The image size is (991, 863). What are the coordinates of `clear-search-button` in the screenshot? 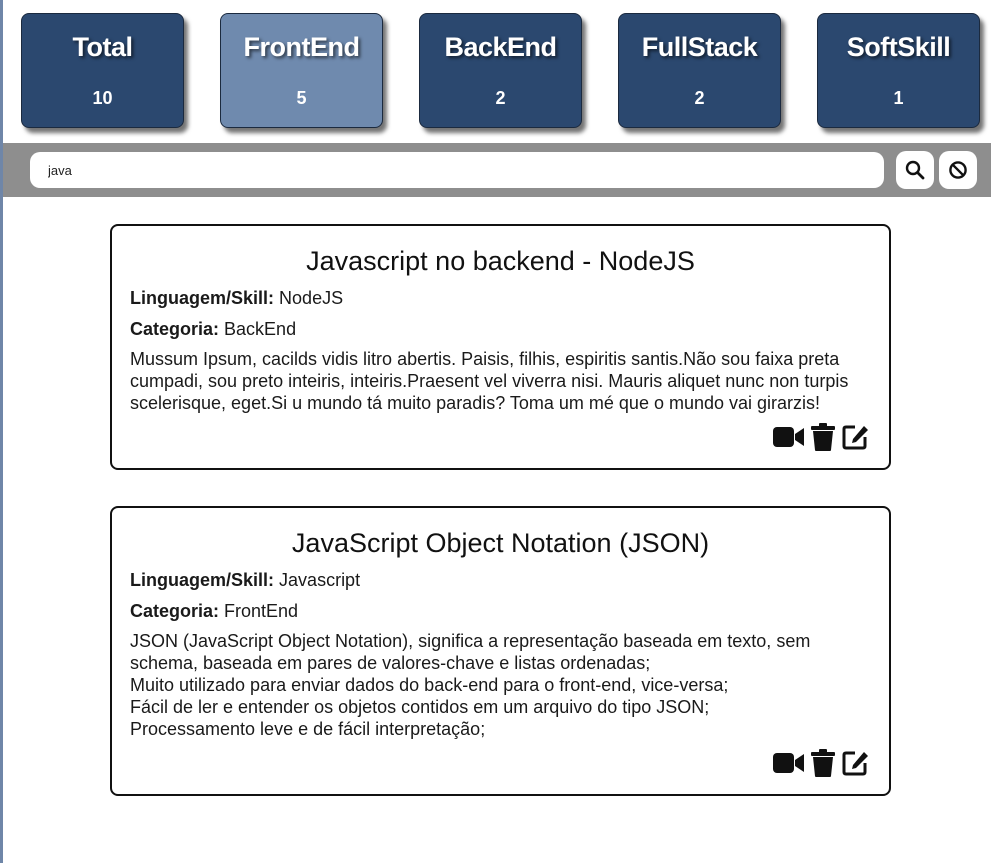 It's located at (958, 170).